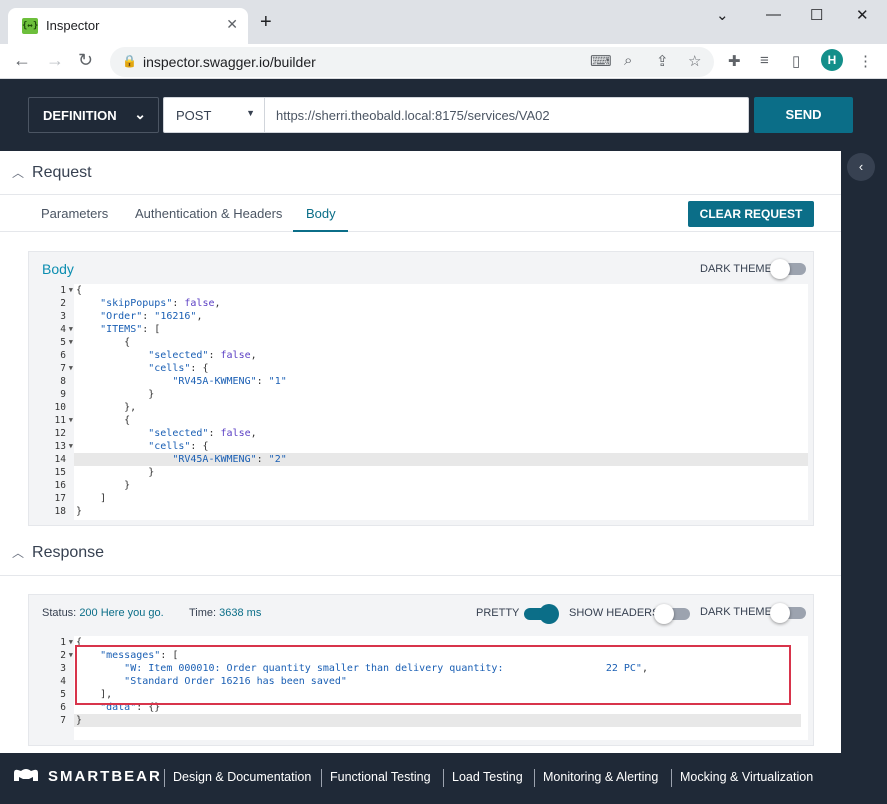  I want to click on show-headers-label: SHOW HEADERS, so click(614, 613).